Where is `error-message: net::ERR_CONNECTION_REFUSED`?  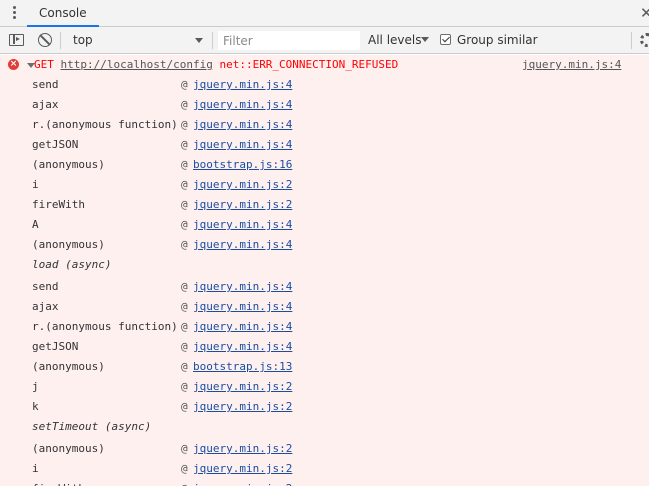
error-message: net::ERR_CONNECTION_REFUSED is located at coordinates (309, 64).